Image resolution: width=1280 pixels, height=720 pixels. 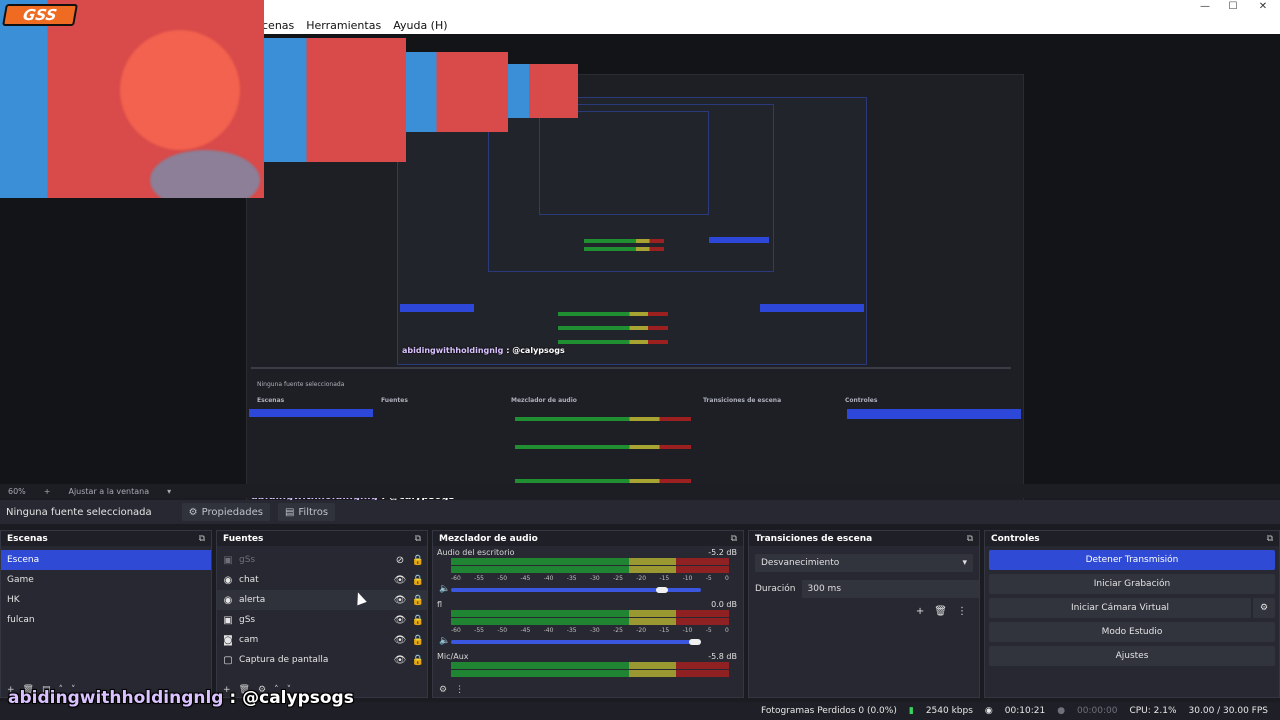 I want to click on source-item: ◉ alerta 👁 🔒, so click(x=322, y=600).